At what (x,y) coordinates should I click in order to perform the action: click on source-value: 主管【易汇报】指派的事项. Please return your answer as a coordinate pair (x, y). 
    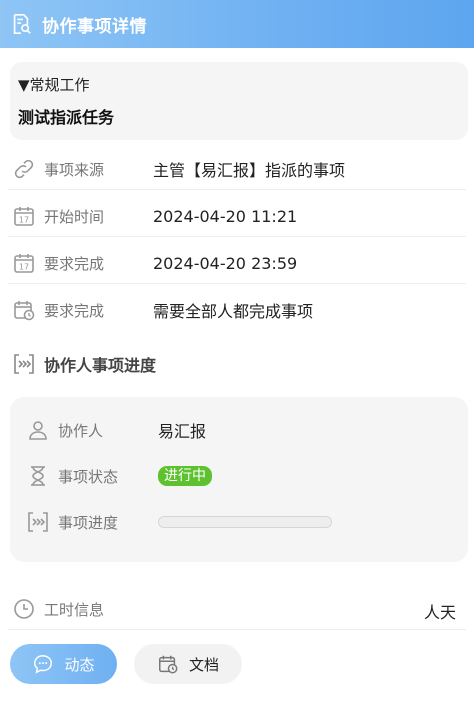
    Looking at the image, I should click on (249, 170).